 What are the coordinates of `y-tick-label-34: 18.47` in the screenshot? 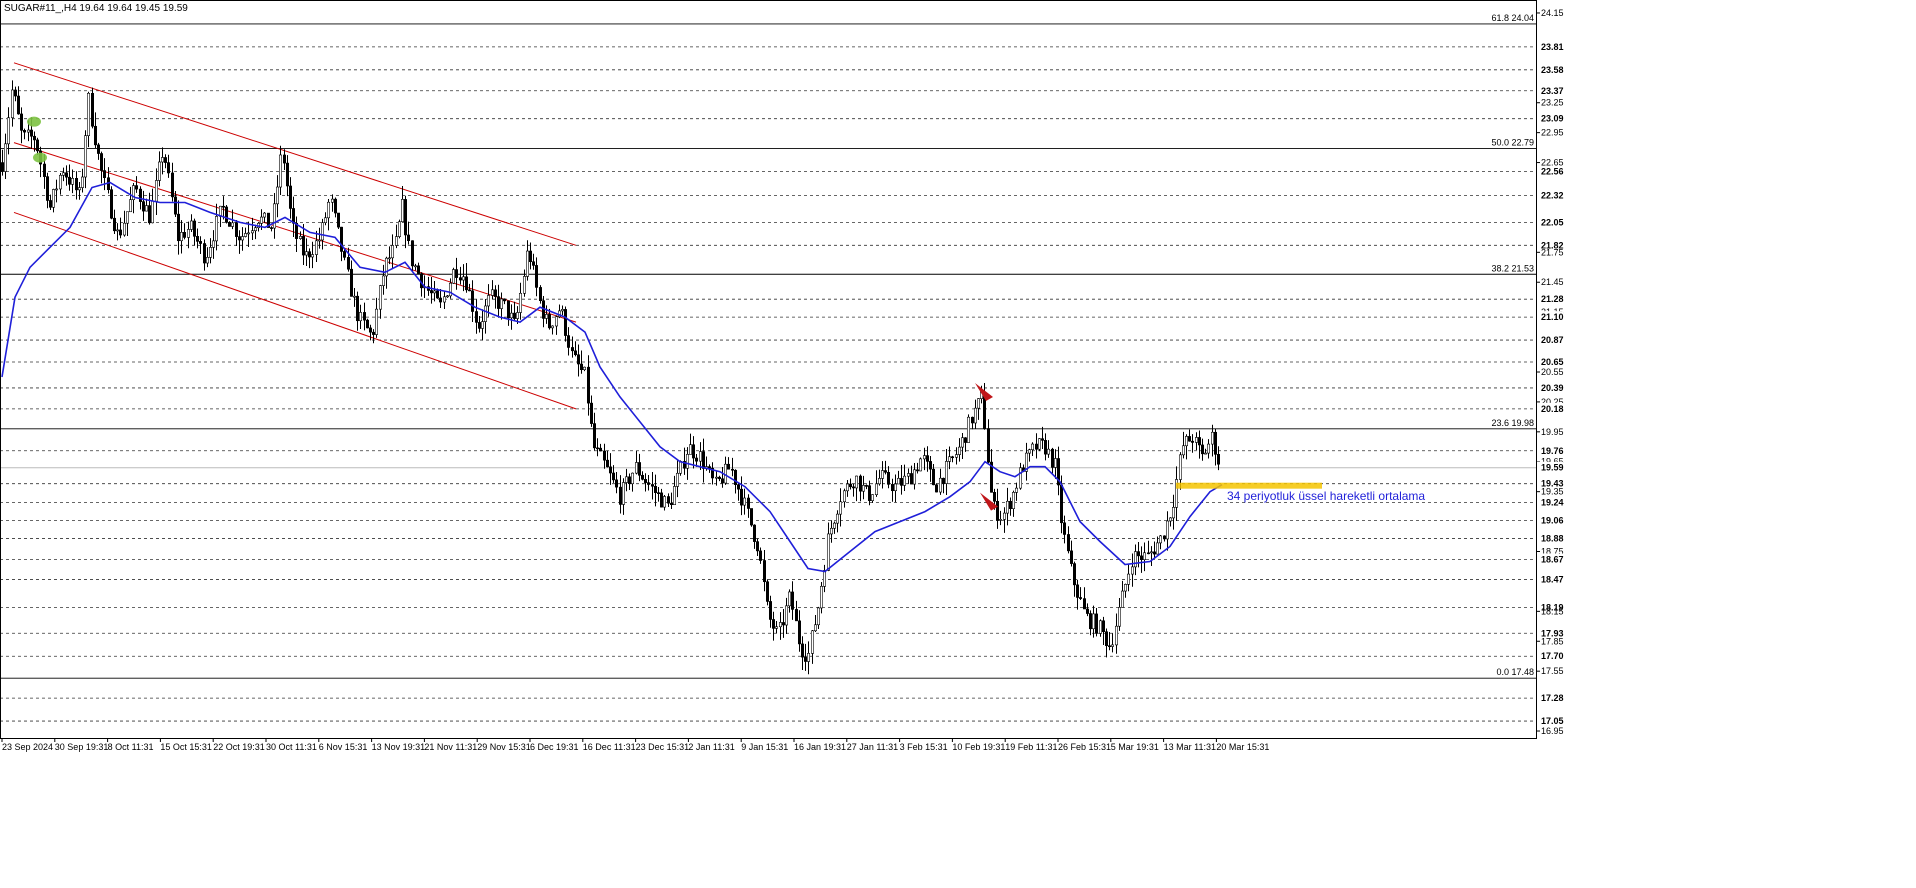 It's located at (1552, 579).